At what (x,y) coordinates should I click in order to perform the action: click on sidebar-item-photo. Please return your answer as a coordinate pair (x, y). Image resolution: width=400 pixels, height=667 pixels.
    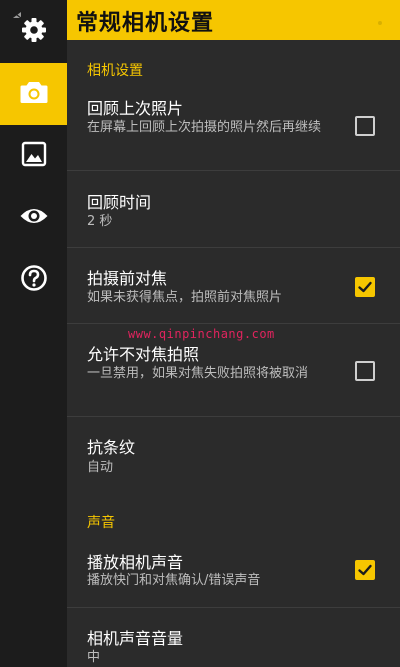
    Looking at the image, I should click on (33, 156).